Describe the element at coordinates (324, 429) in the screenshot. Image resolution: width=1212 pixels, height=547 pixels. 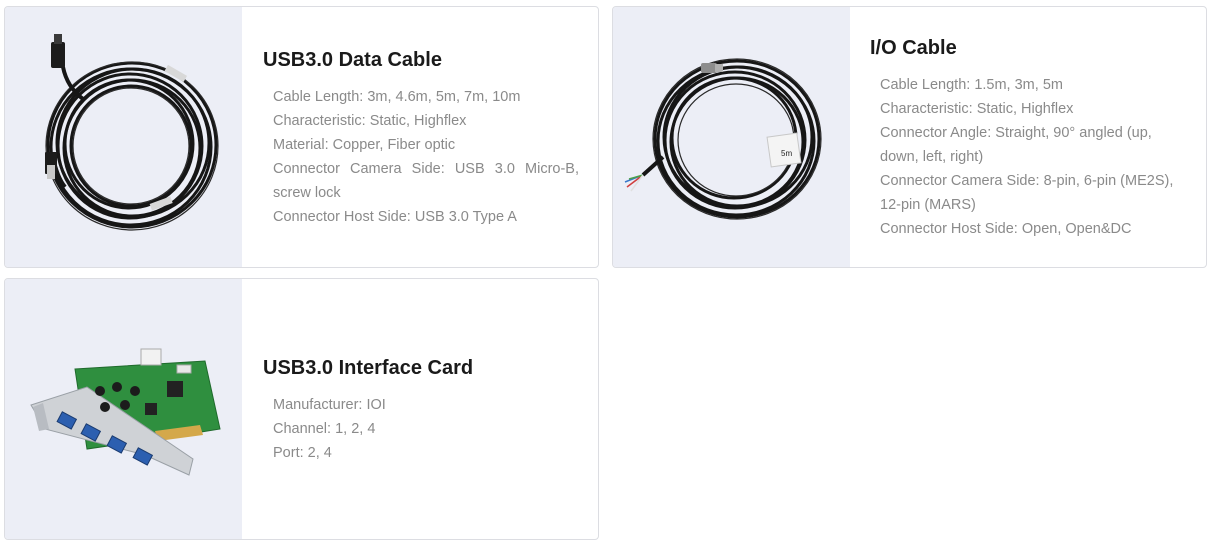
I see `spec-item: Channel: 1, 2, 4` at that location.